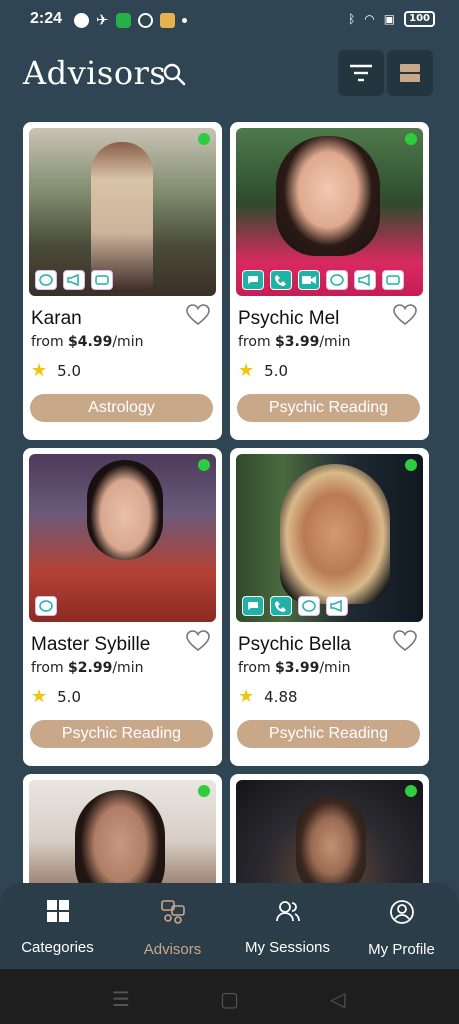 This screenshot has height=1024, width=459. I want to click on sessions-icon, so click(287, 911).